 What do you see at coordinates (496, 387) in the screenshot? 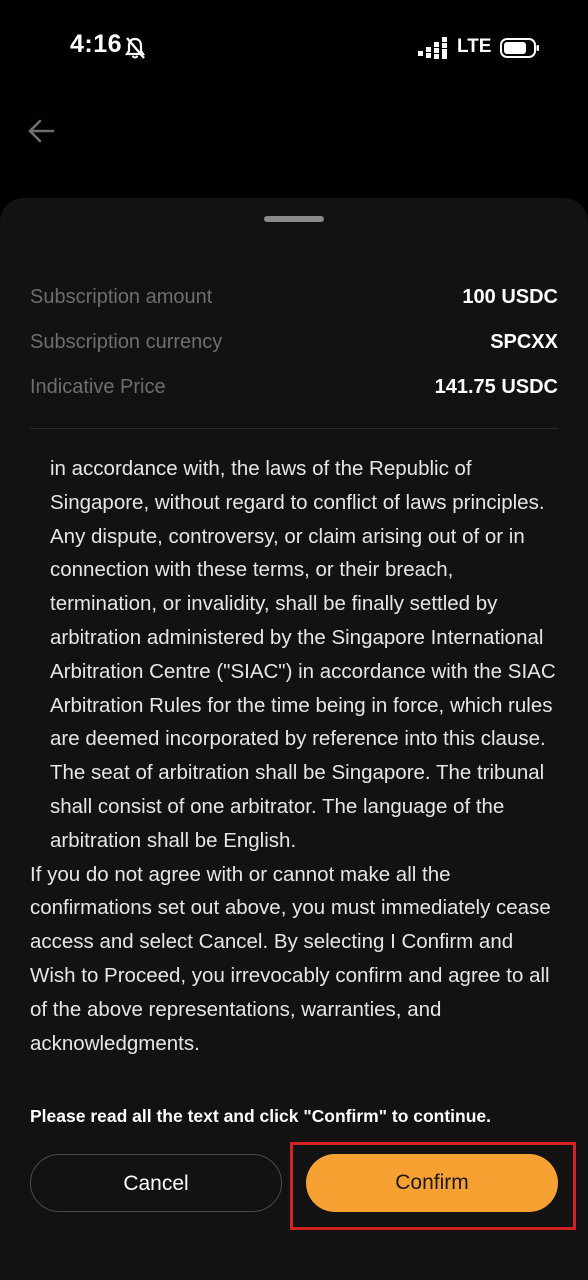
I see `summary-value: 141.75 USDC` at bounding box center [496, 387].